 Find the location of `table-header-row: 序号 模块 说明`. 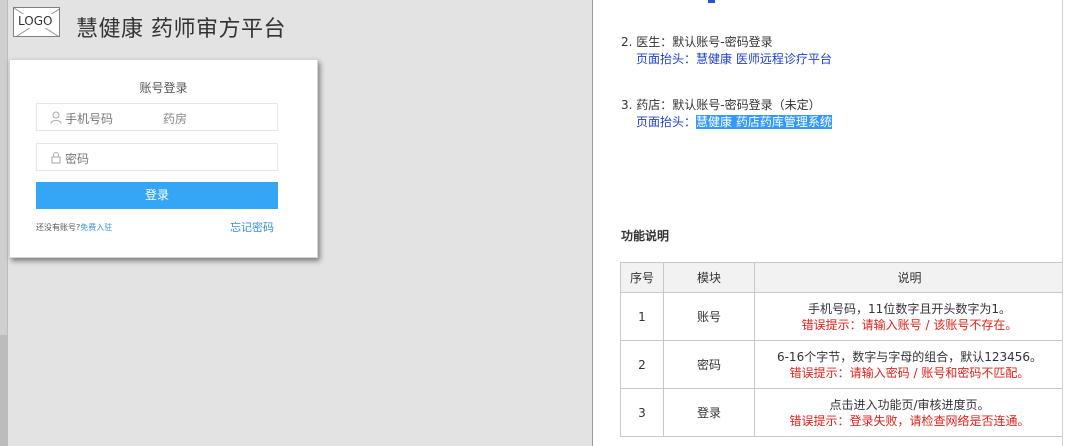

table-header-row: 序号 模块 说明 is located at coordinates (842, 277).